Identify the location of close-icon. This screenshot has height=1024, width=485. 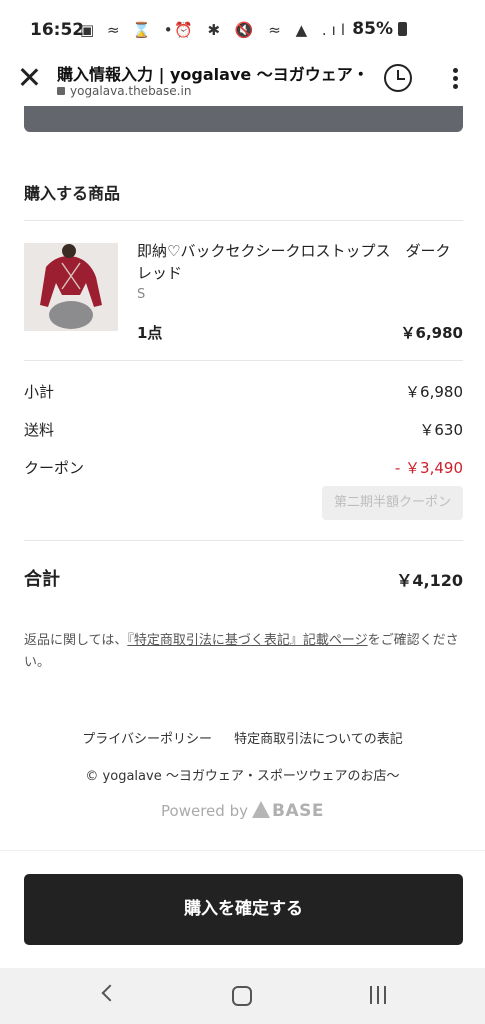
(29, 77).